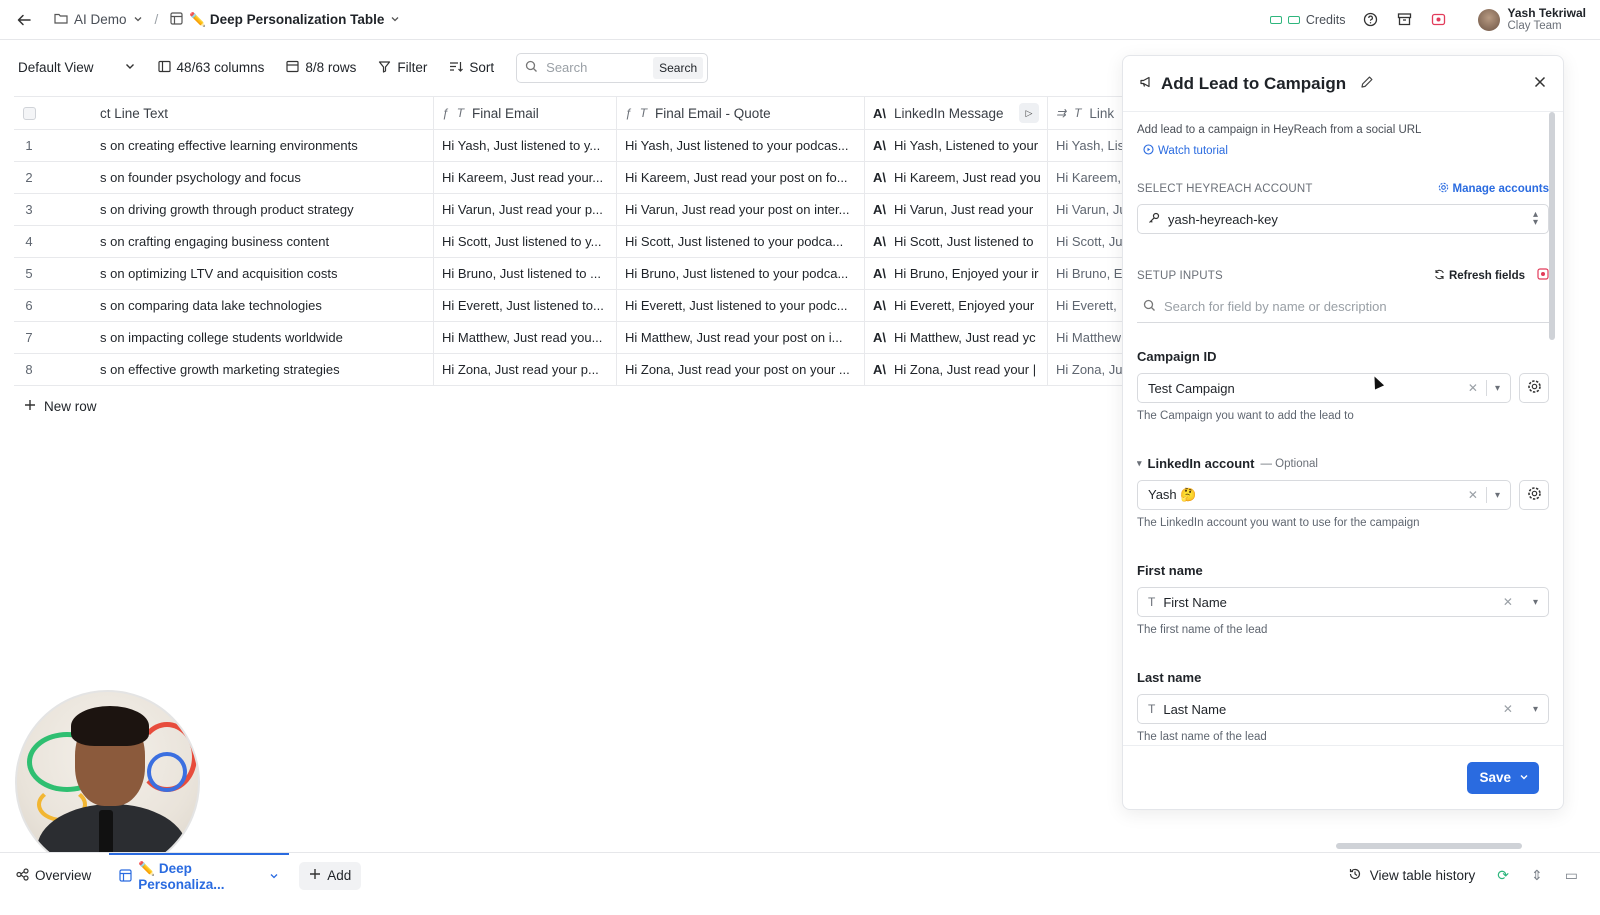 This screenshot has width=1600, height=915. What do you see at coordinates (956, 113) in the screenshot?
I see `column-header-linkedin-message: A\ LinkedIn Message ▷` at bounding box center [956, 113].